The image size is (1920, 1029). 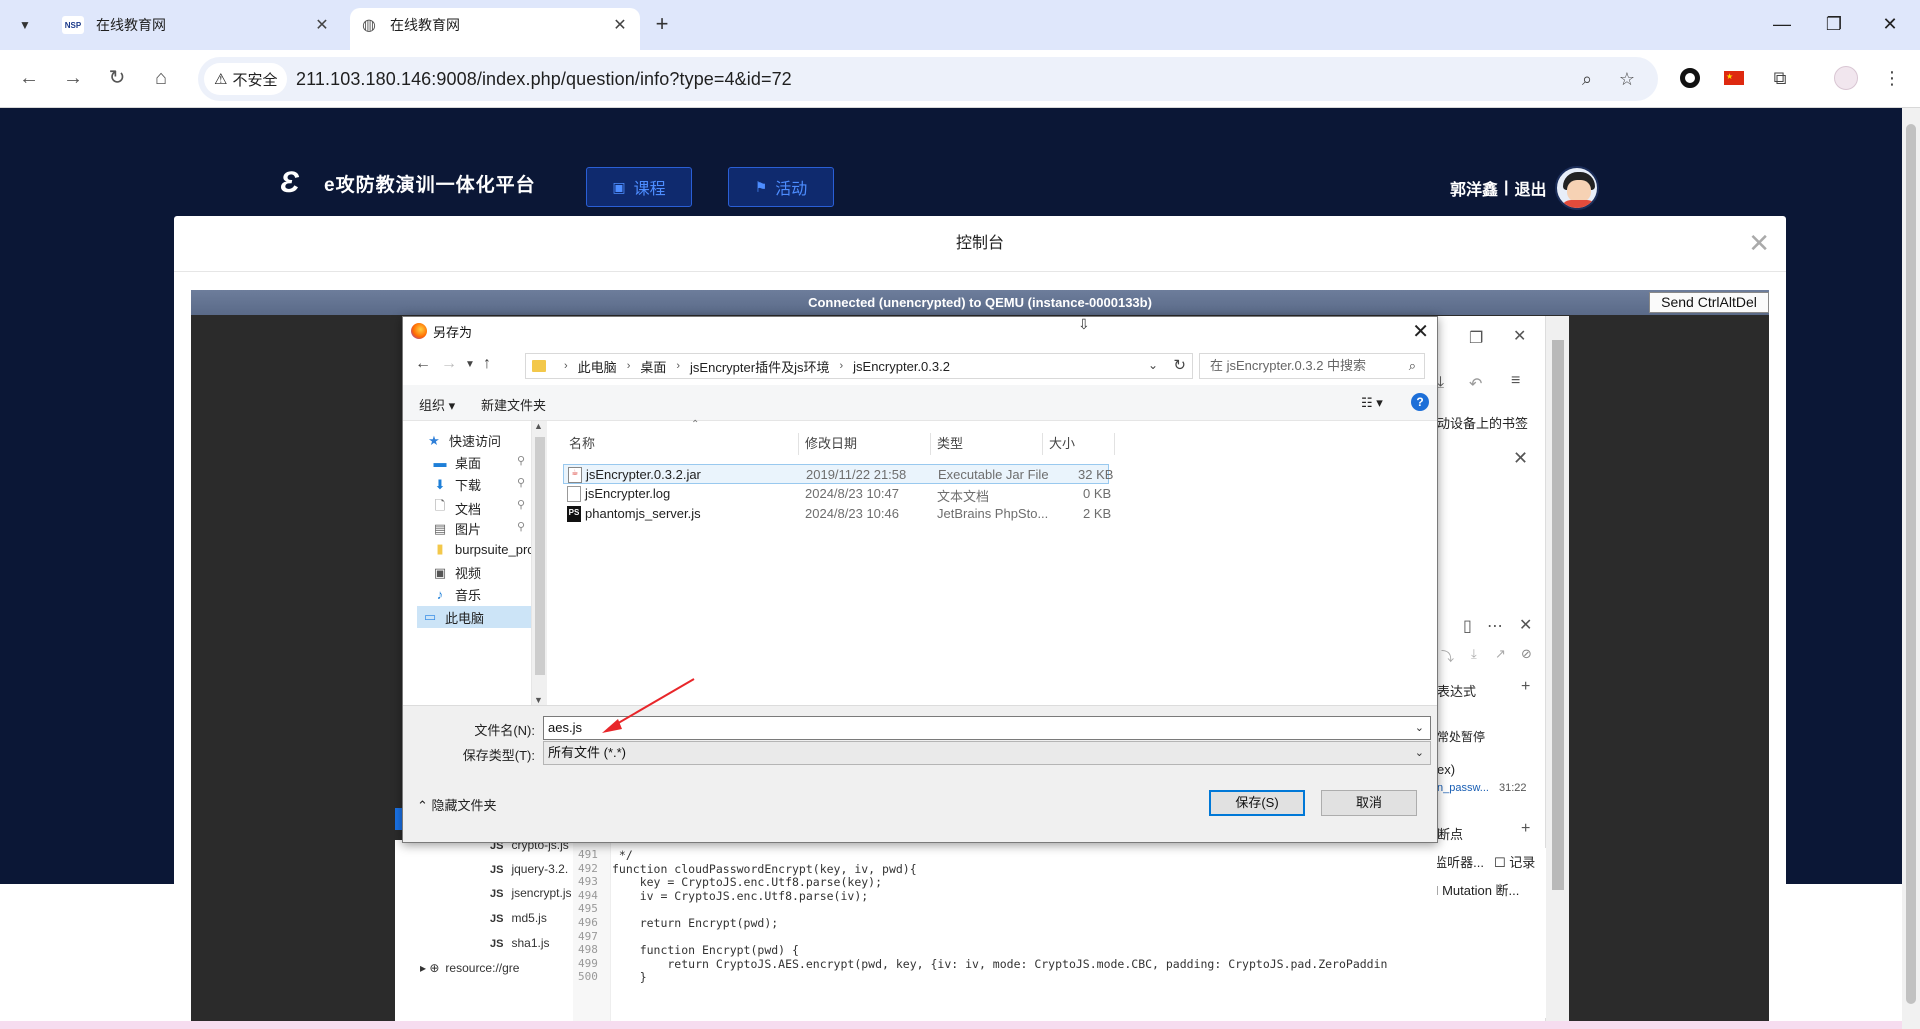 What do you see at coordinates (161, 79) in the screenshot?
I see `home-button: ⌂` at bounding box center [161, 79].